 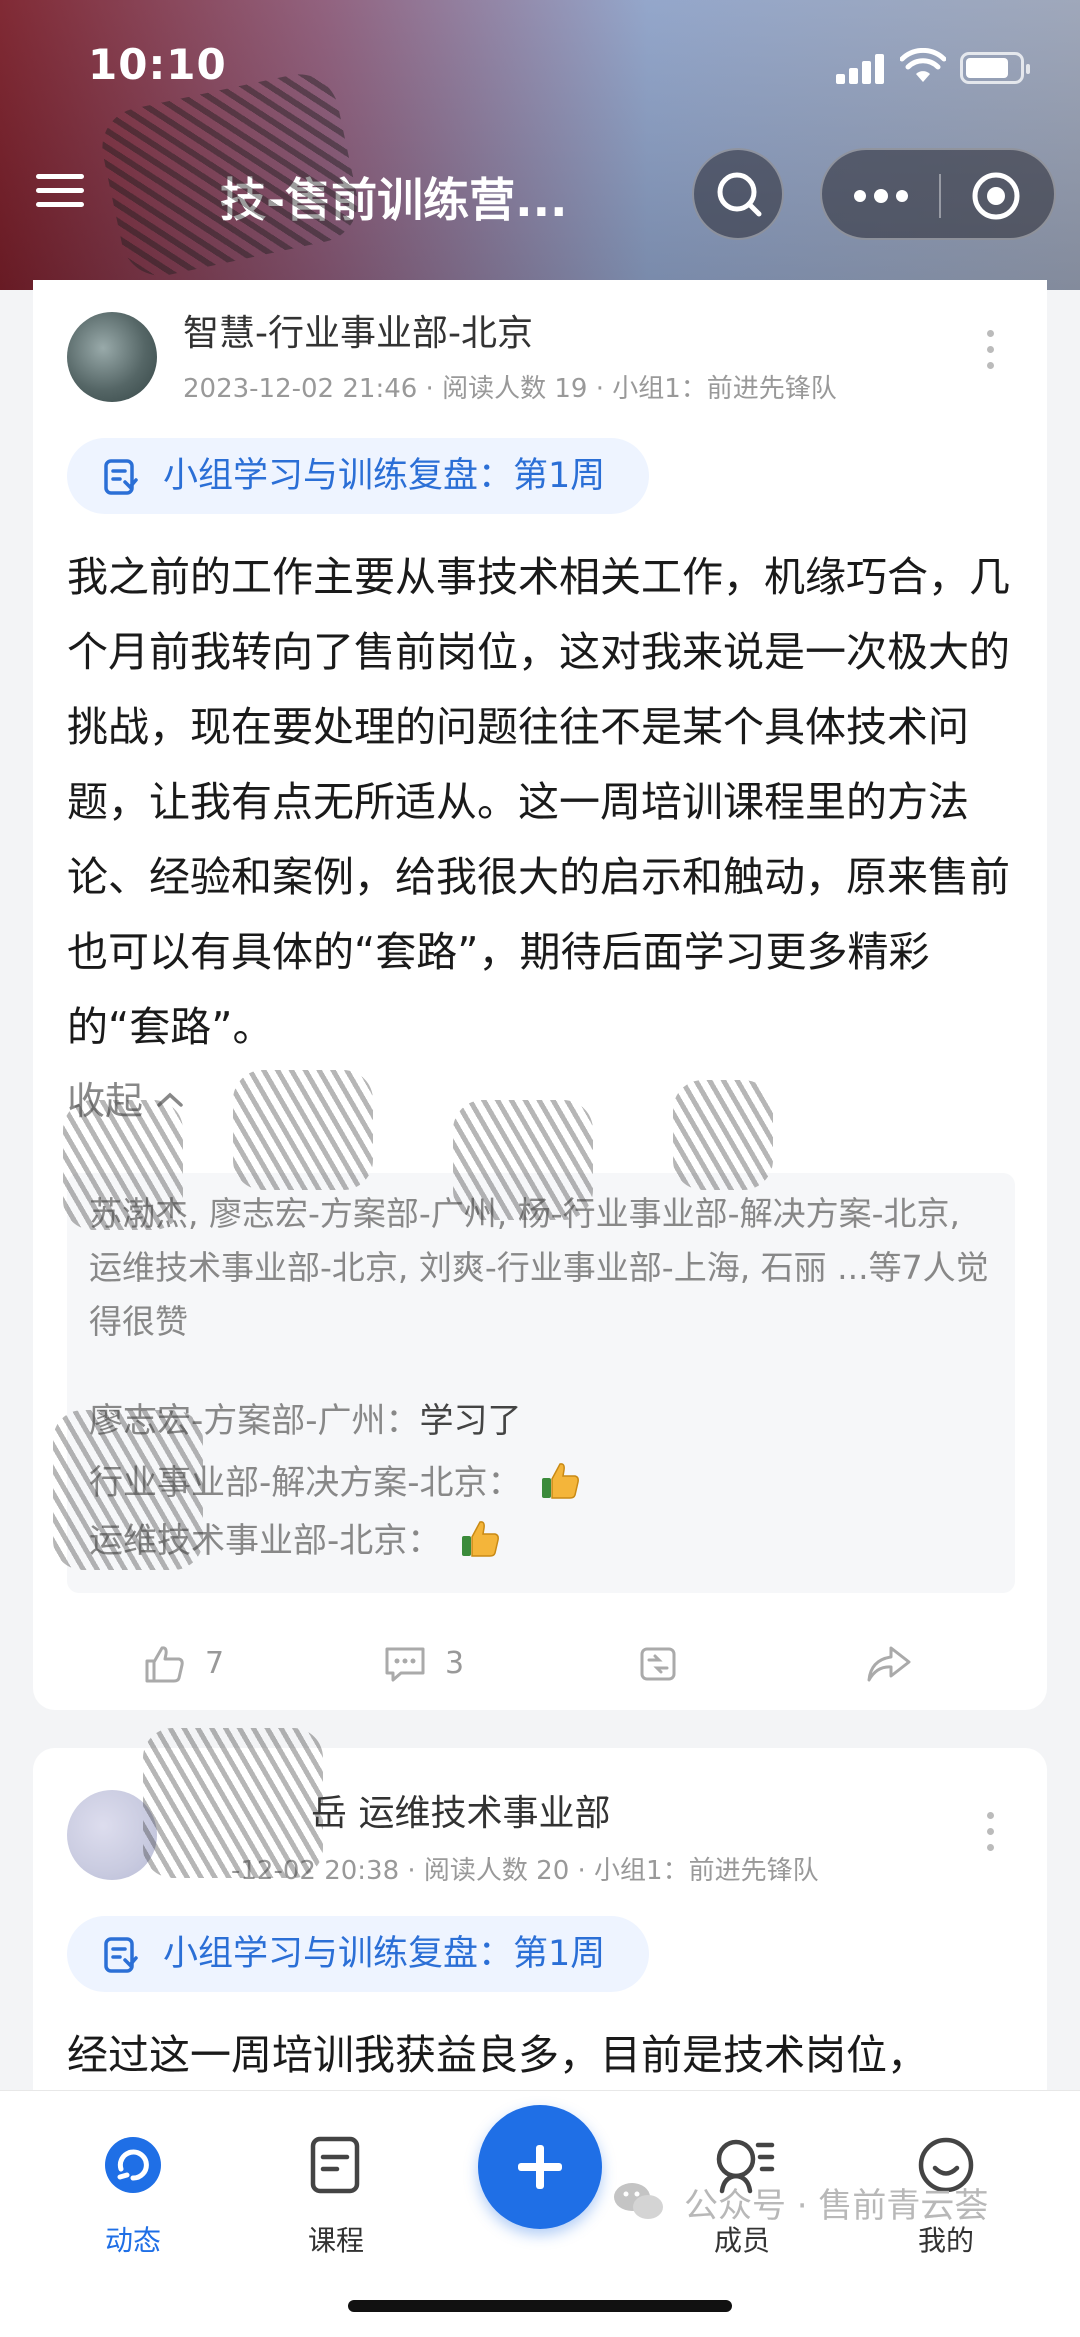 I want to click on wechat-icon, so click(x=638, y=2201).